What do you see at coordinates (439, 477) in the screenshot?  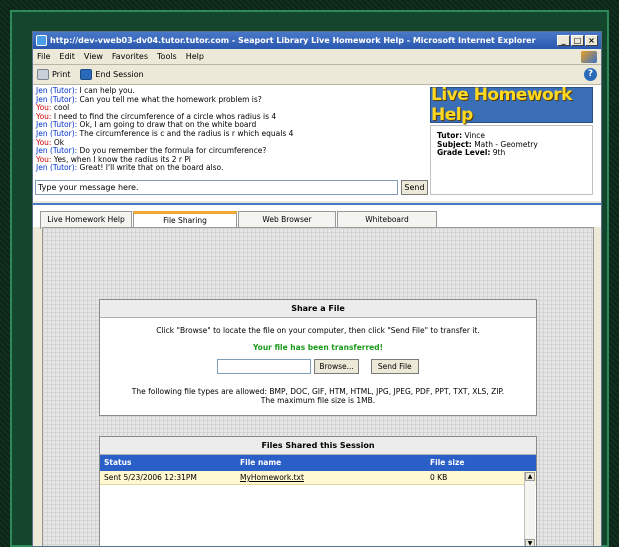 I see `file-size: 0 KB` at bounding box center [439, 477].